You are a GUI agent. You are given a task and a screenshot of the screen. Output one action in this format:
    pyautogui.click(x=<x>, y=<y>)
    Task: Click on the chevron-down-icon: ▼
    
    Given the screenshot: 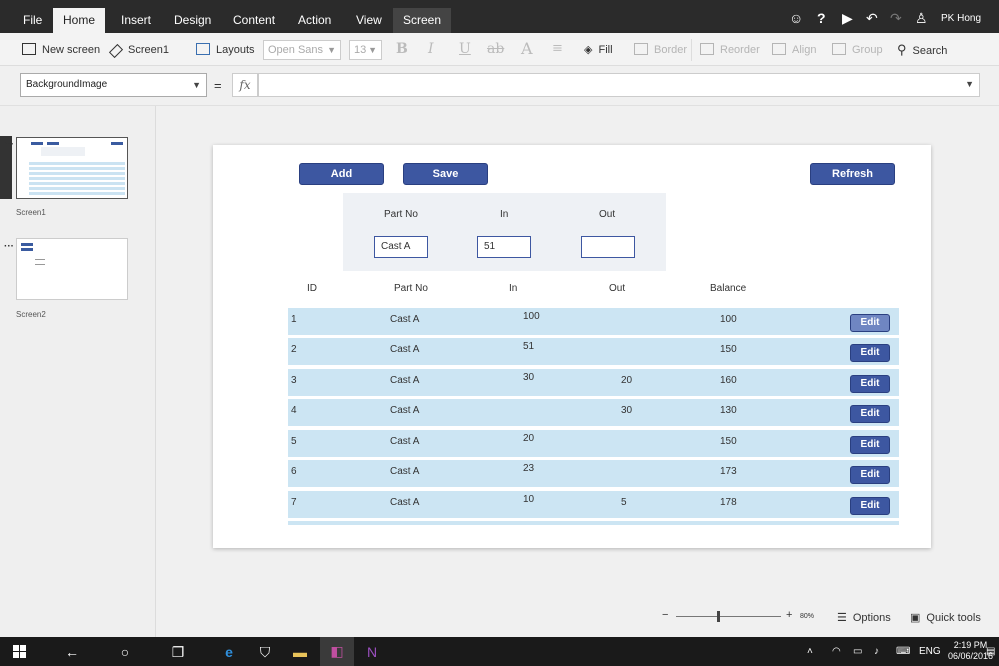 What is the action you would take?
    pyautogui.click(x=969, y=84)
    